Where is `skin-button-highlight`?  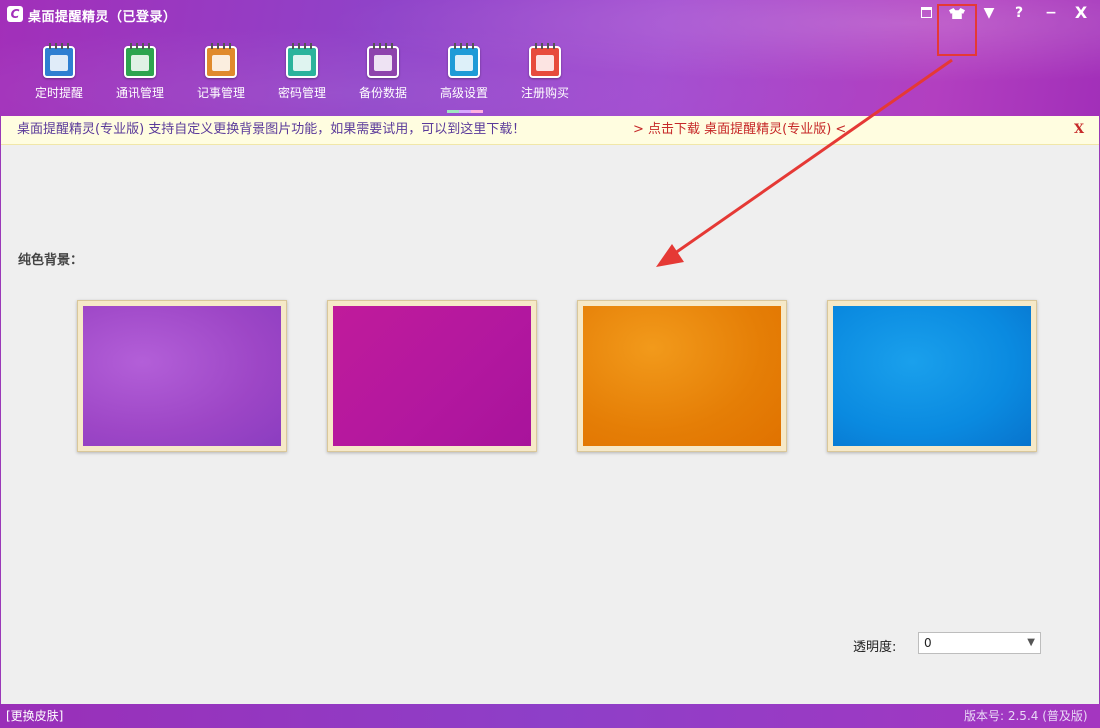 skin-button-highlight is located at coordinates (957, 30).